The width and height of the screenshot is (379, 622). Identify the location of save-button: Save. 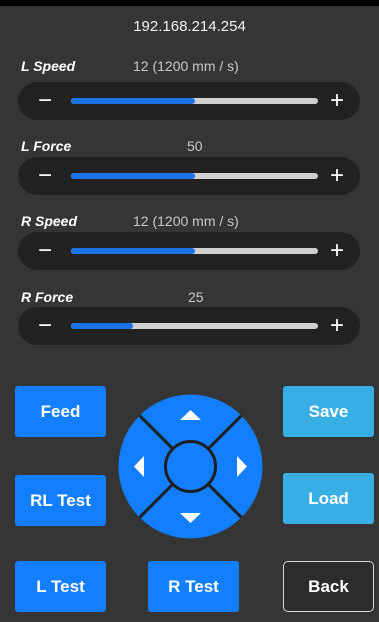
(328, 411).